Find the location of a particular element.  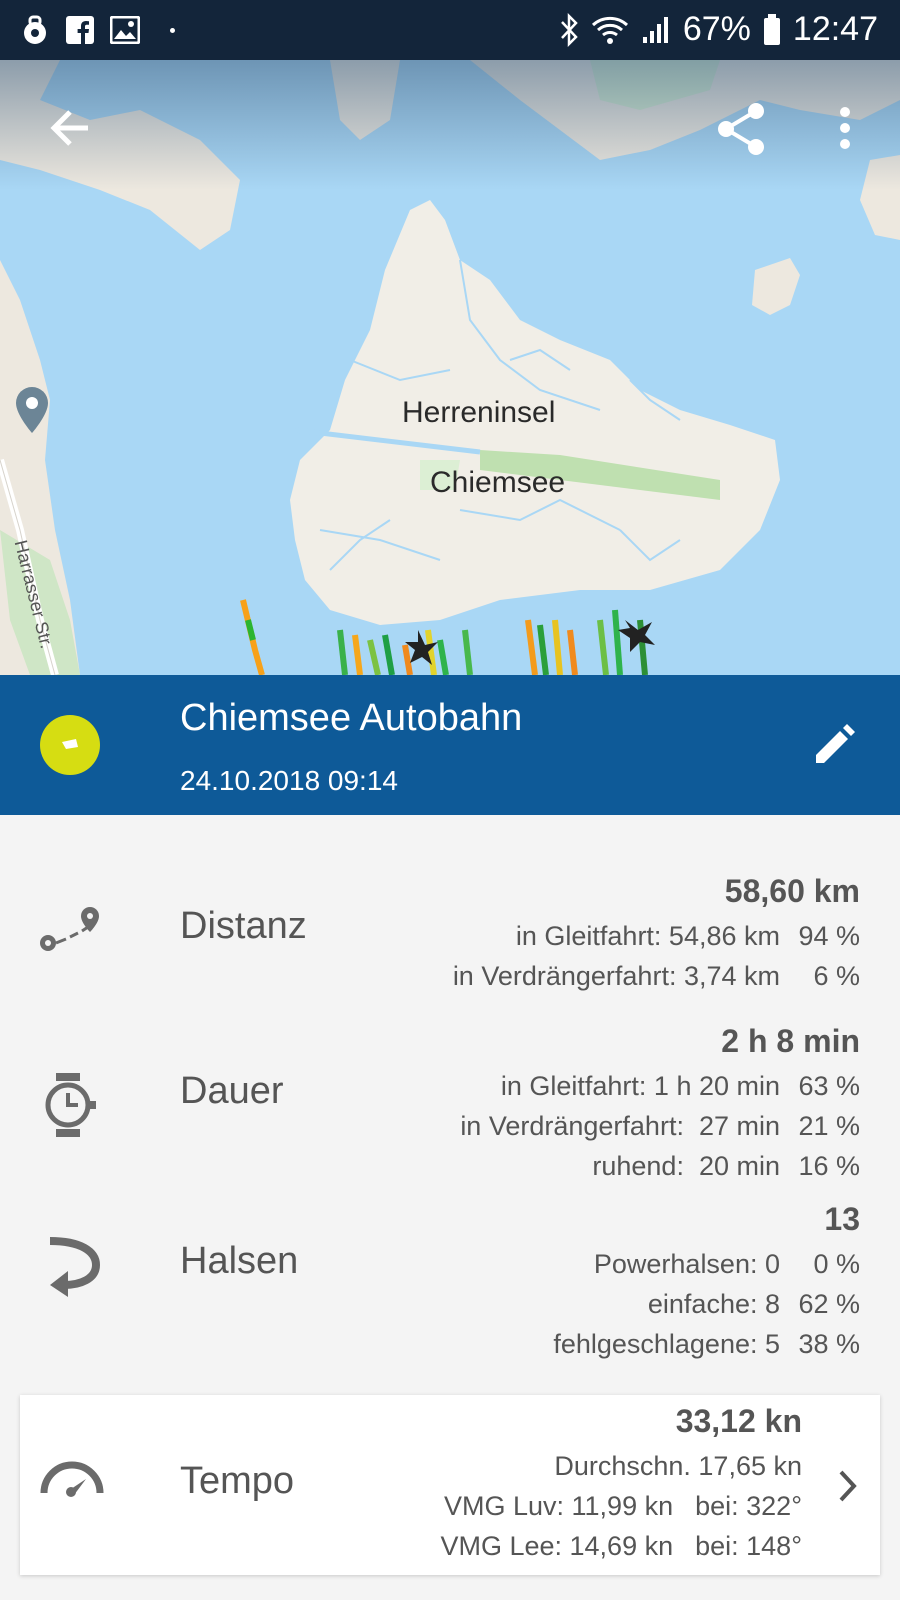

battery-percentage: 67% is located at coordinates (716, 29).